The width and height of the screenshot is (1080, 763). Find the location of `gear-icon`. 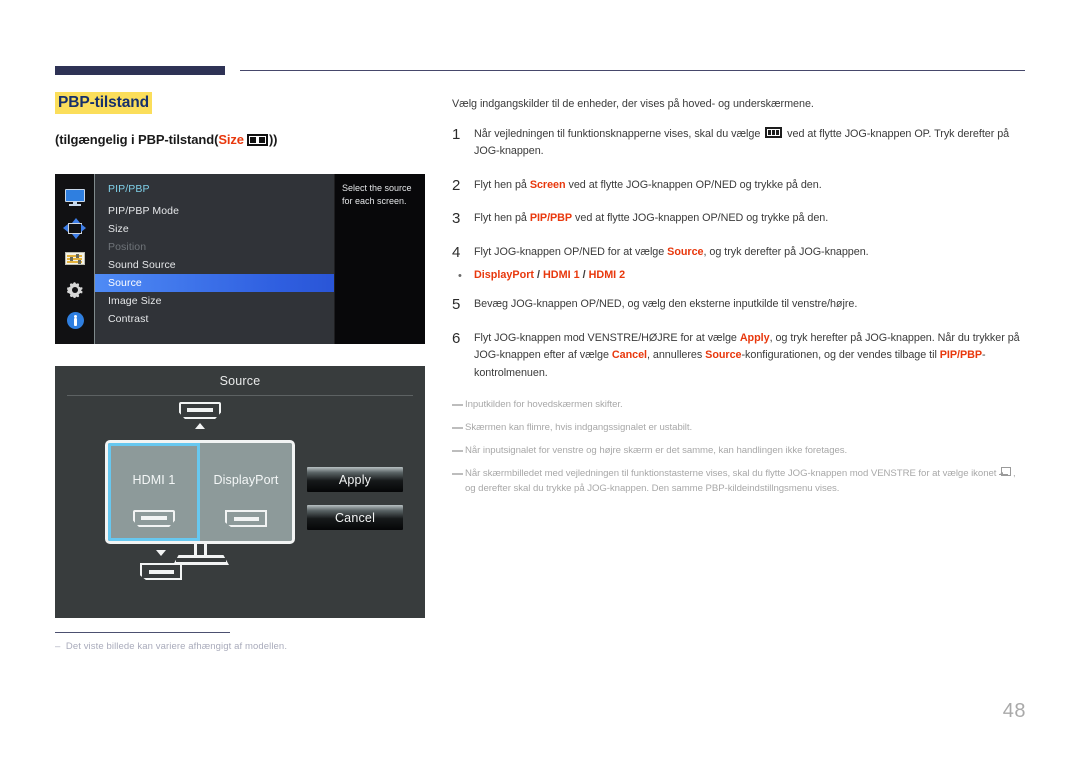

gear-icon is located at coordinates (75, 289).